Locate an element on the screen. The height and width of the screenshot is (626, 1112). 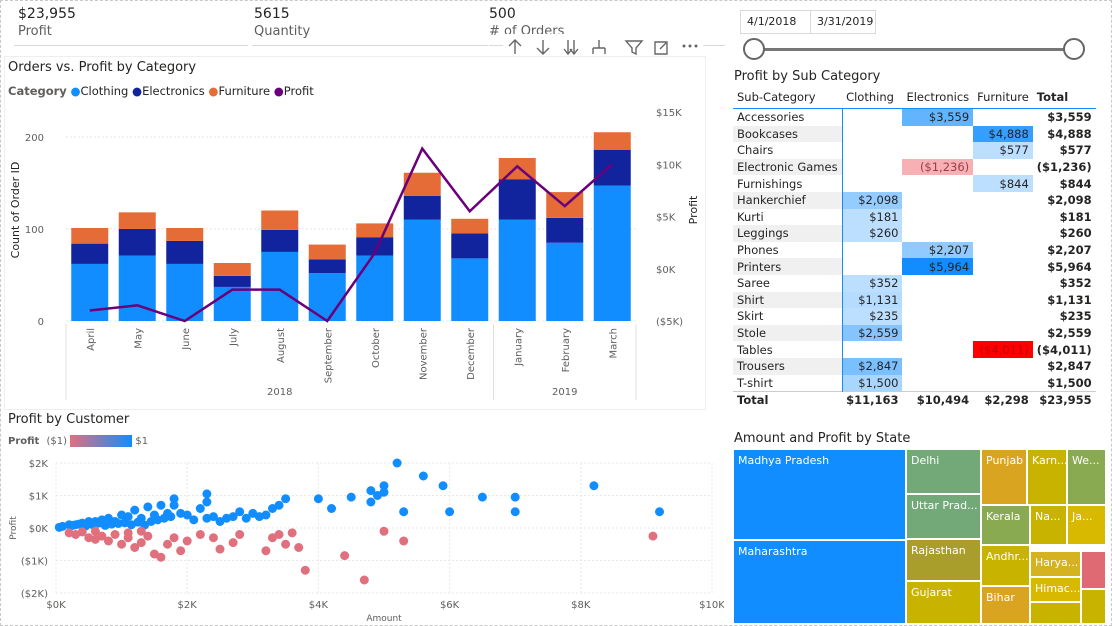
matrix-header: Furniture is located at coordinates (1003, 97).